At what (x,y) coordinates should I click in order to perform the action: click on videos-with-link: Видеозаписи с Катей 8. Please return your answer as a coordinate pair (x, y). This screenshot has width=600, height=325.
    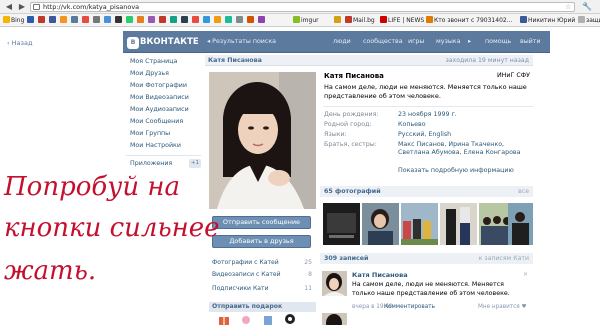
    Looking at the image, I should click on (262, 275).